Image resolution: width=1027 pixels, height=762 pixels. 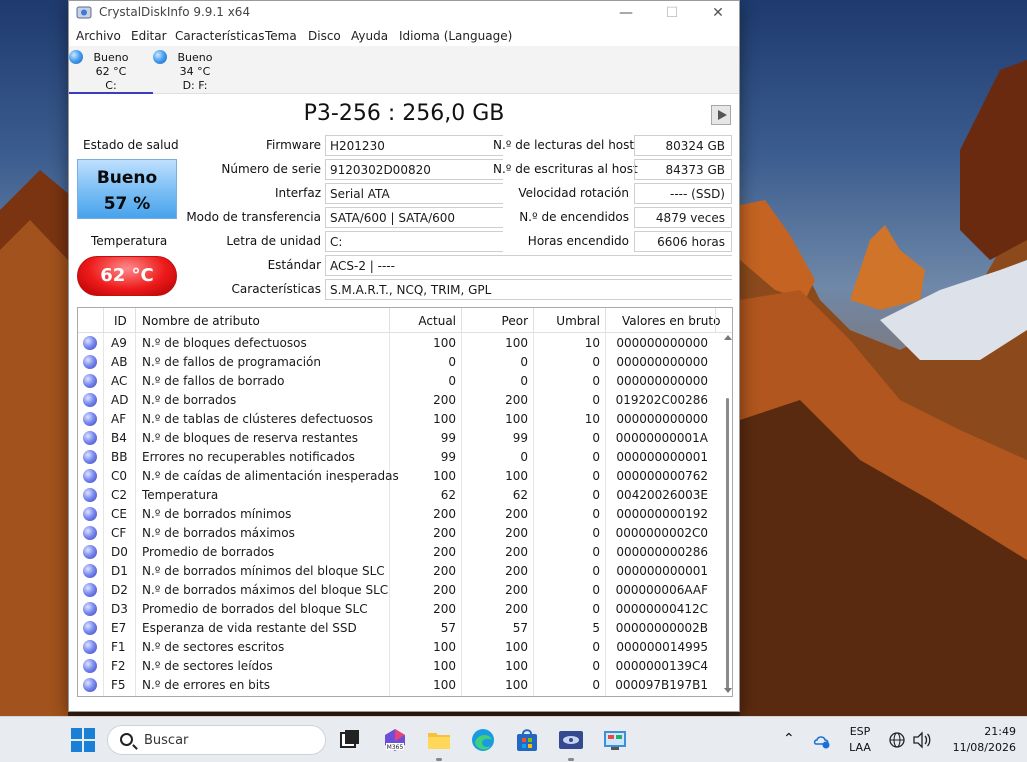 I want to click on host-reads-value: 80324 GB, so click(x=683, y=145).